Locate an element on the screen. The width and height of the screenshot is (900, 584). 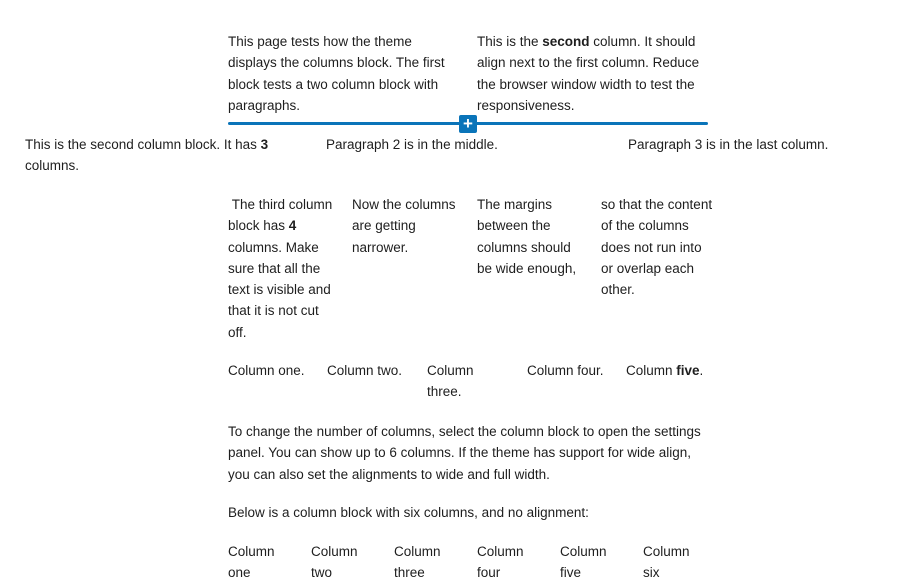
paragraph: Column five. is located at coordinates (671, 370).